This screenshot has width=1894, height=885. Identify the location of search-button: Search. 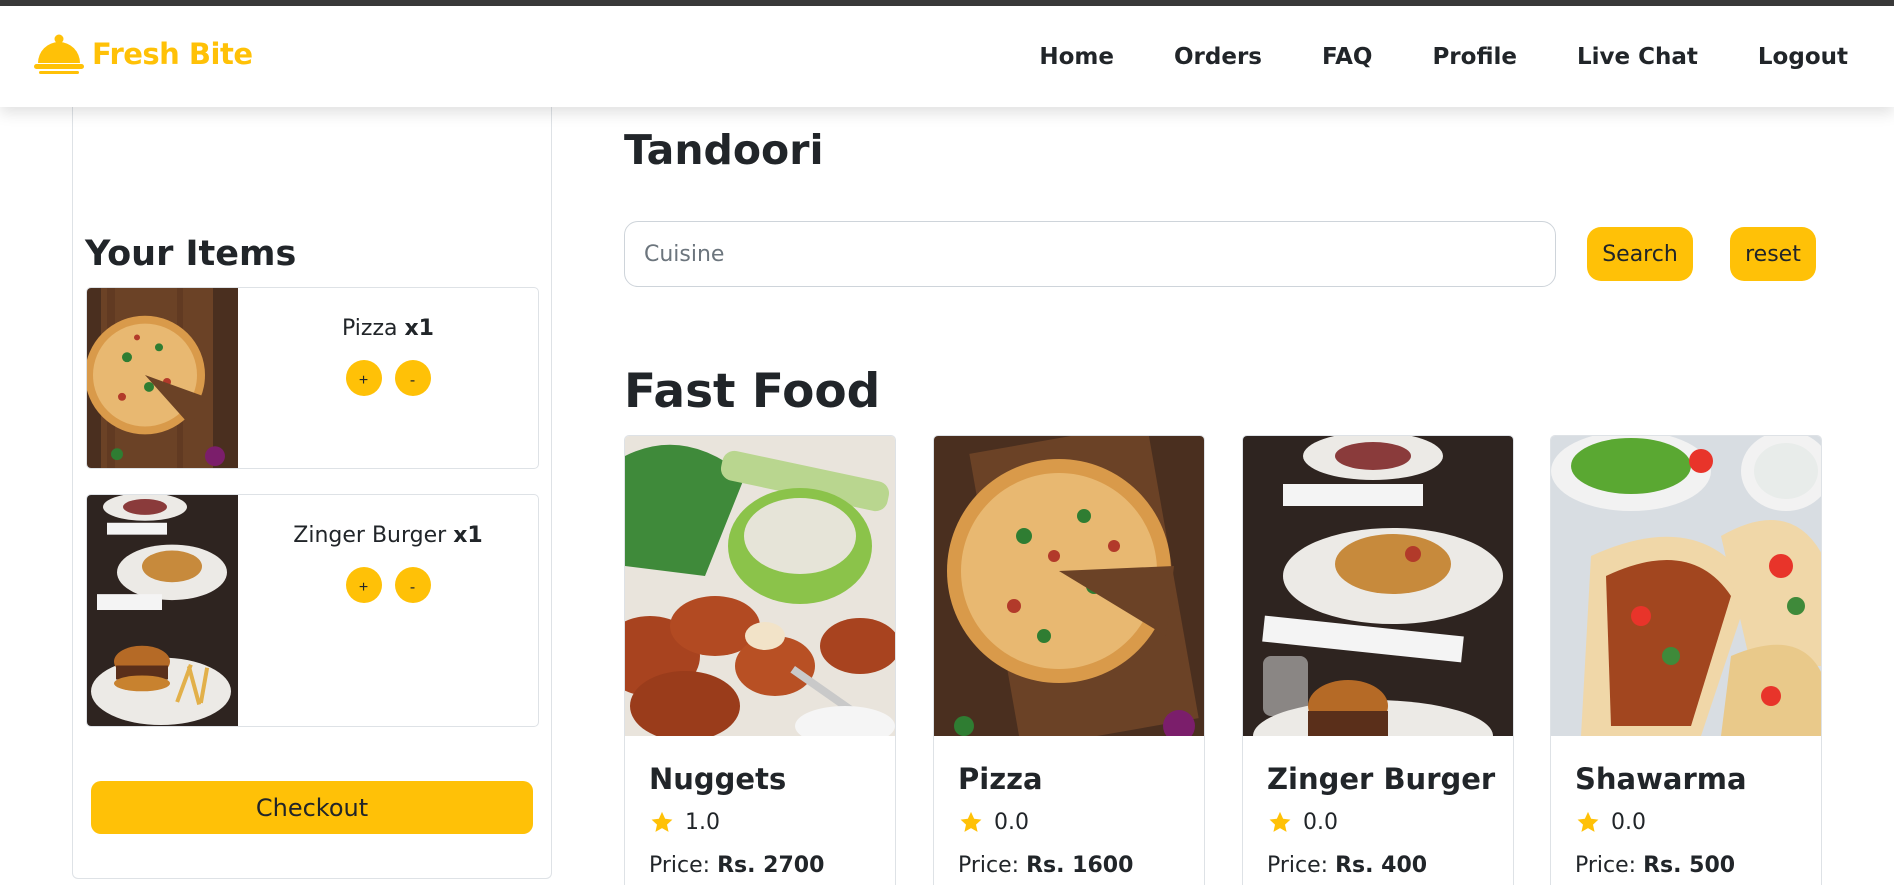
(1640, 254).